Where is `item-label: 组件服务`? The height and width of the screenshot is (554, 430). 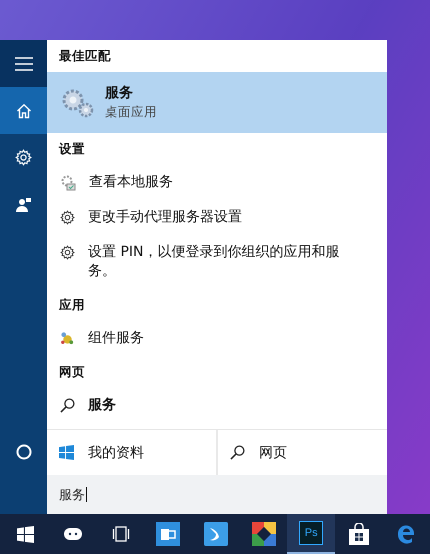 item-label: 组件服务 is located at coordinates (116, 338).